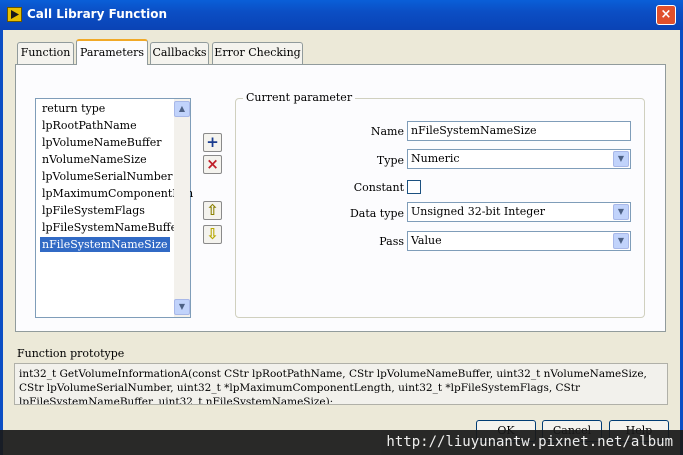  Describe the element at coordinates (391, 241) in the screenshot. I see `pass-label: Pass` at that location.